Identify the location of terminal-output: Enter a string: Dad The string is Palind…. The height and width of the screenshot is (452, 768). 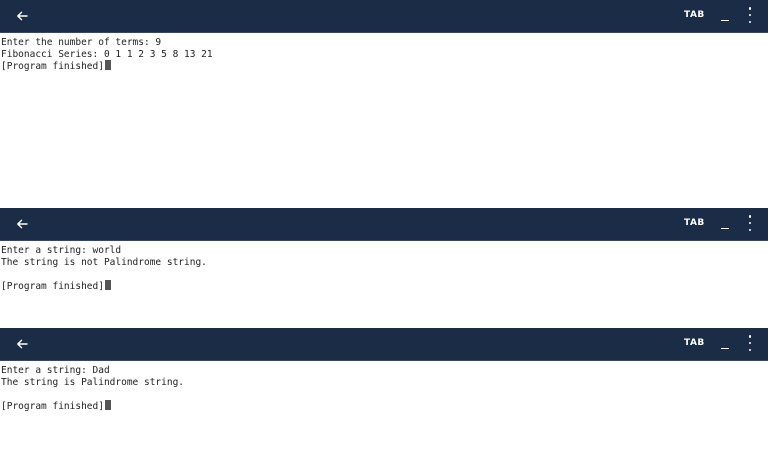
(384, 386).